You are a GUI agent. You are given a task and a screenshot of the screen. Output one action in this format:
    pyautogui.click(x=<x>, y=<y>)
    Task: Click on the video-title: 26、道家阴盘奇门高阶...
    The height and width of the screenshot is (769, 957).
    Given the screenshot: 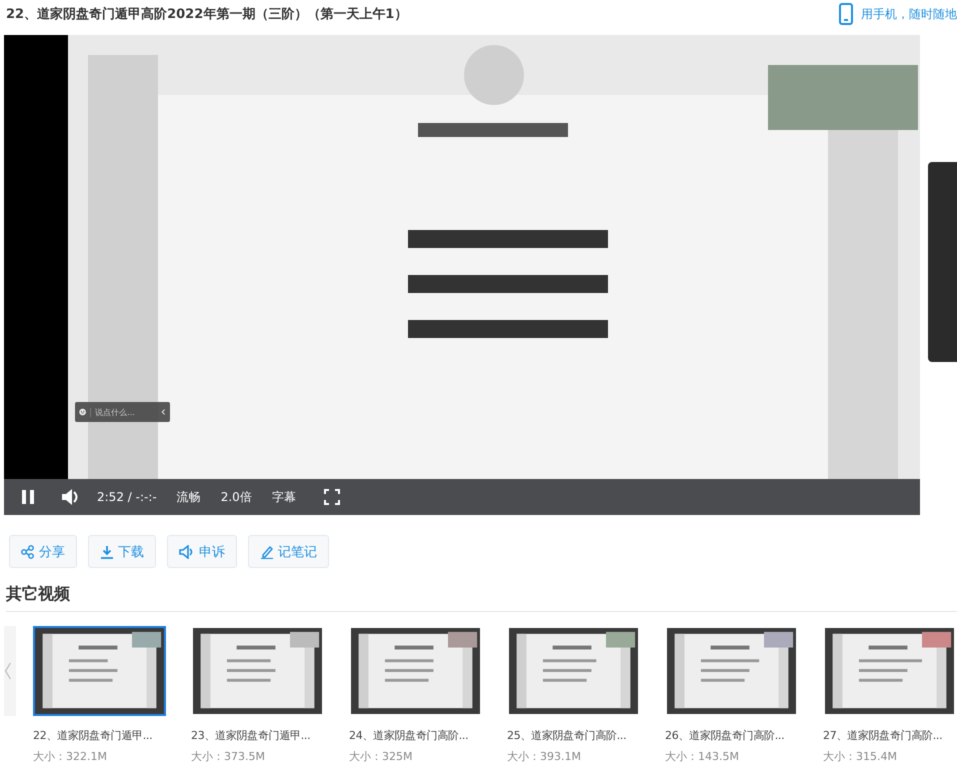 What is the action you would take?
    pyautogui.click(x=731, y=735)
    